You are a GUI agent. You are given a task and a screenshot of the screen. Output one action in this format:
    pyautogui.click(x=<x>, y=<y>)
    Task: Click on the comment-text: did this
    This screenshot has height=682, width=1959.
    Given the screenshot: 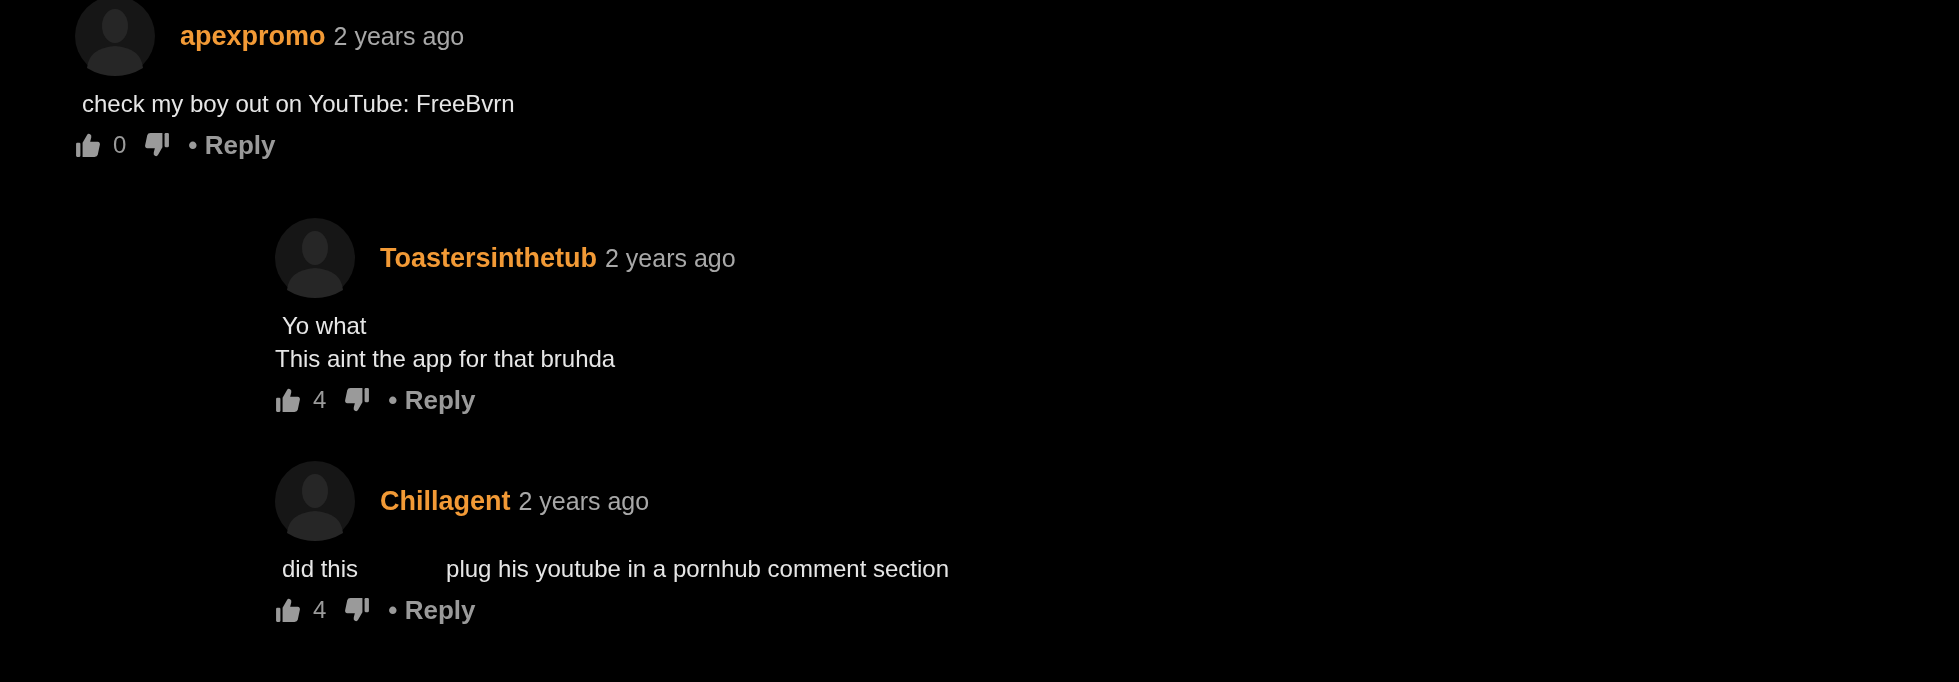 What is the action you would take?
    pyautogui.click(x=320, y=569)
    